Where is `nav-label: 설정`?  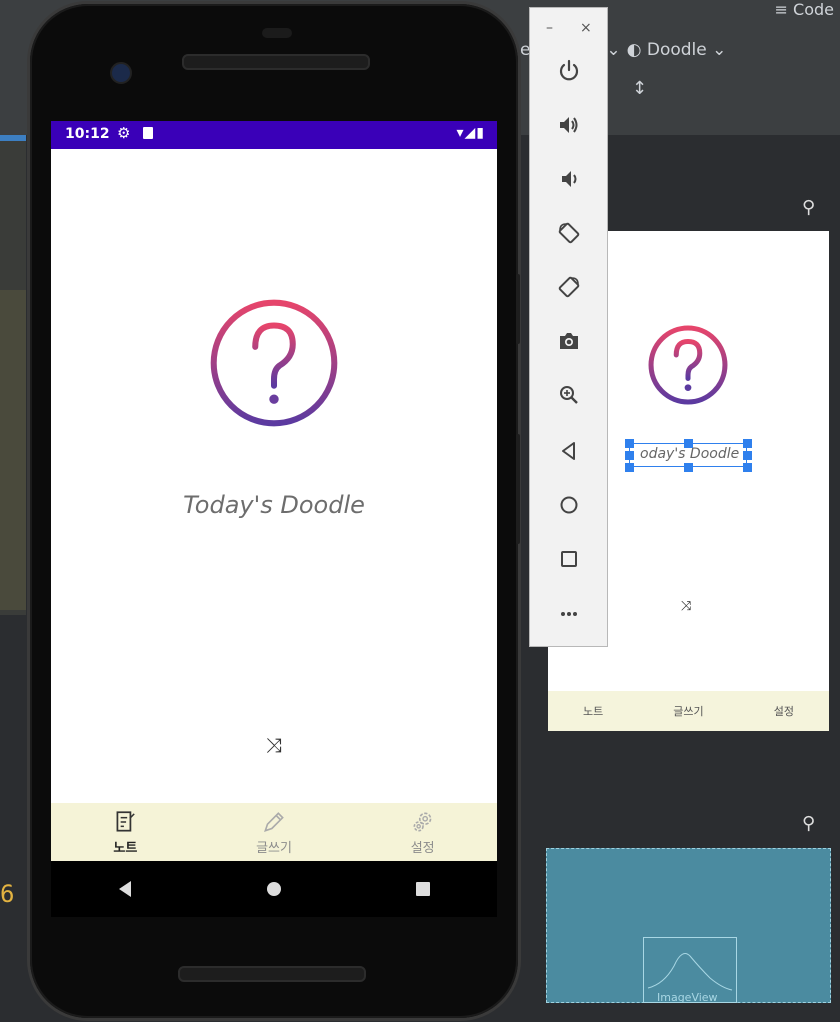 nav-label: 설정 is located at coordinates (422, 848).